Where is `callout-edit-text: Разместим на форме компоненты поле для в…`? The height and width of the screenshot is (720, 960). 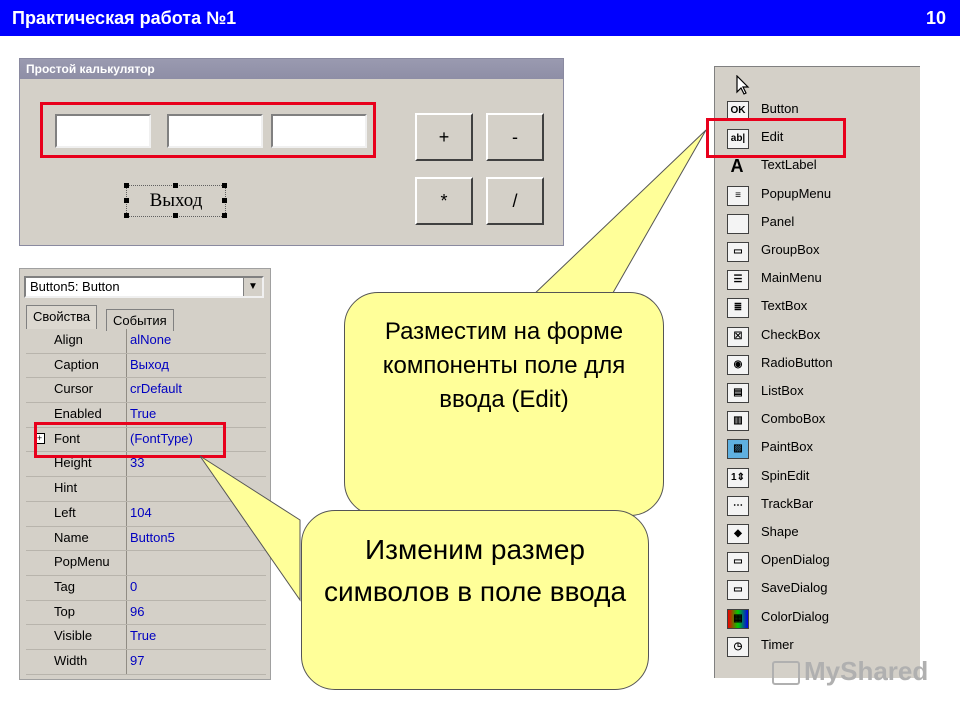
callout-edit-text: Разместим на форме компоненты поле для в… is located at coordinates (504, 365).